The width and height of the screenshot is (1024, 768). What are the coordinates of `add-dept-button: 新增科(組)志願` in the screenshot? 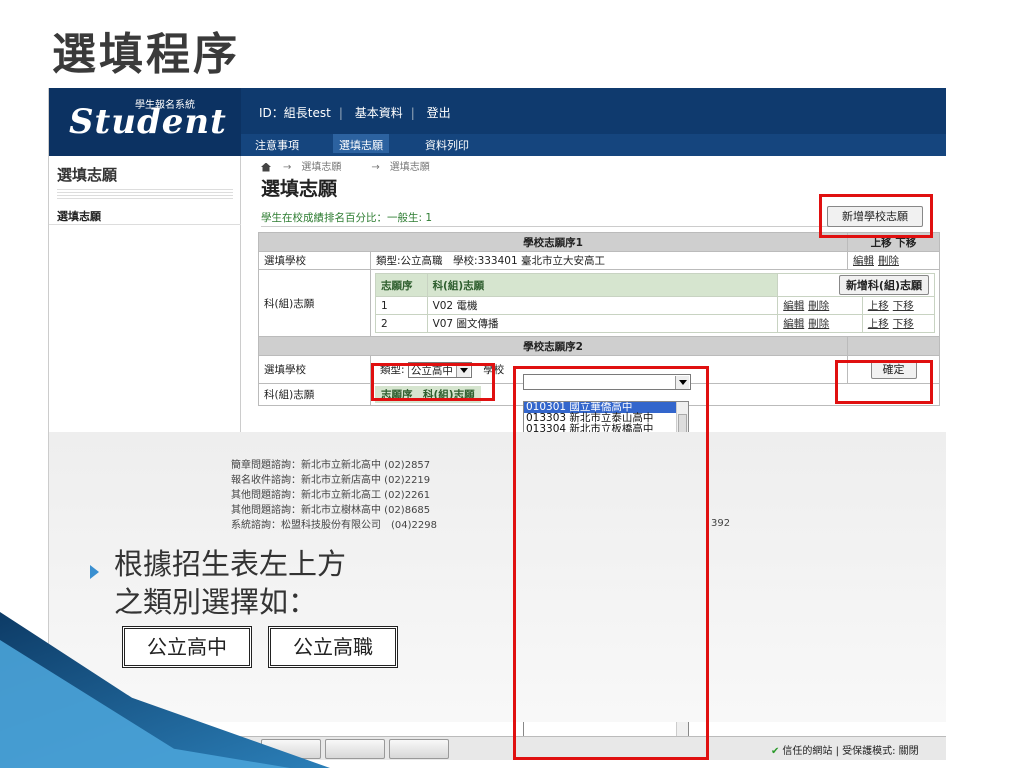 It's located at (883, 285).